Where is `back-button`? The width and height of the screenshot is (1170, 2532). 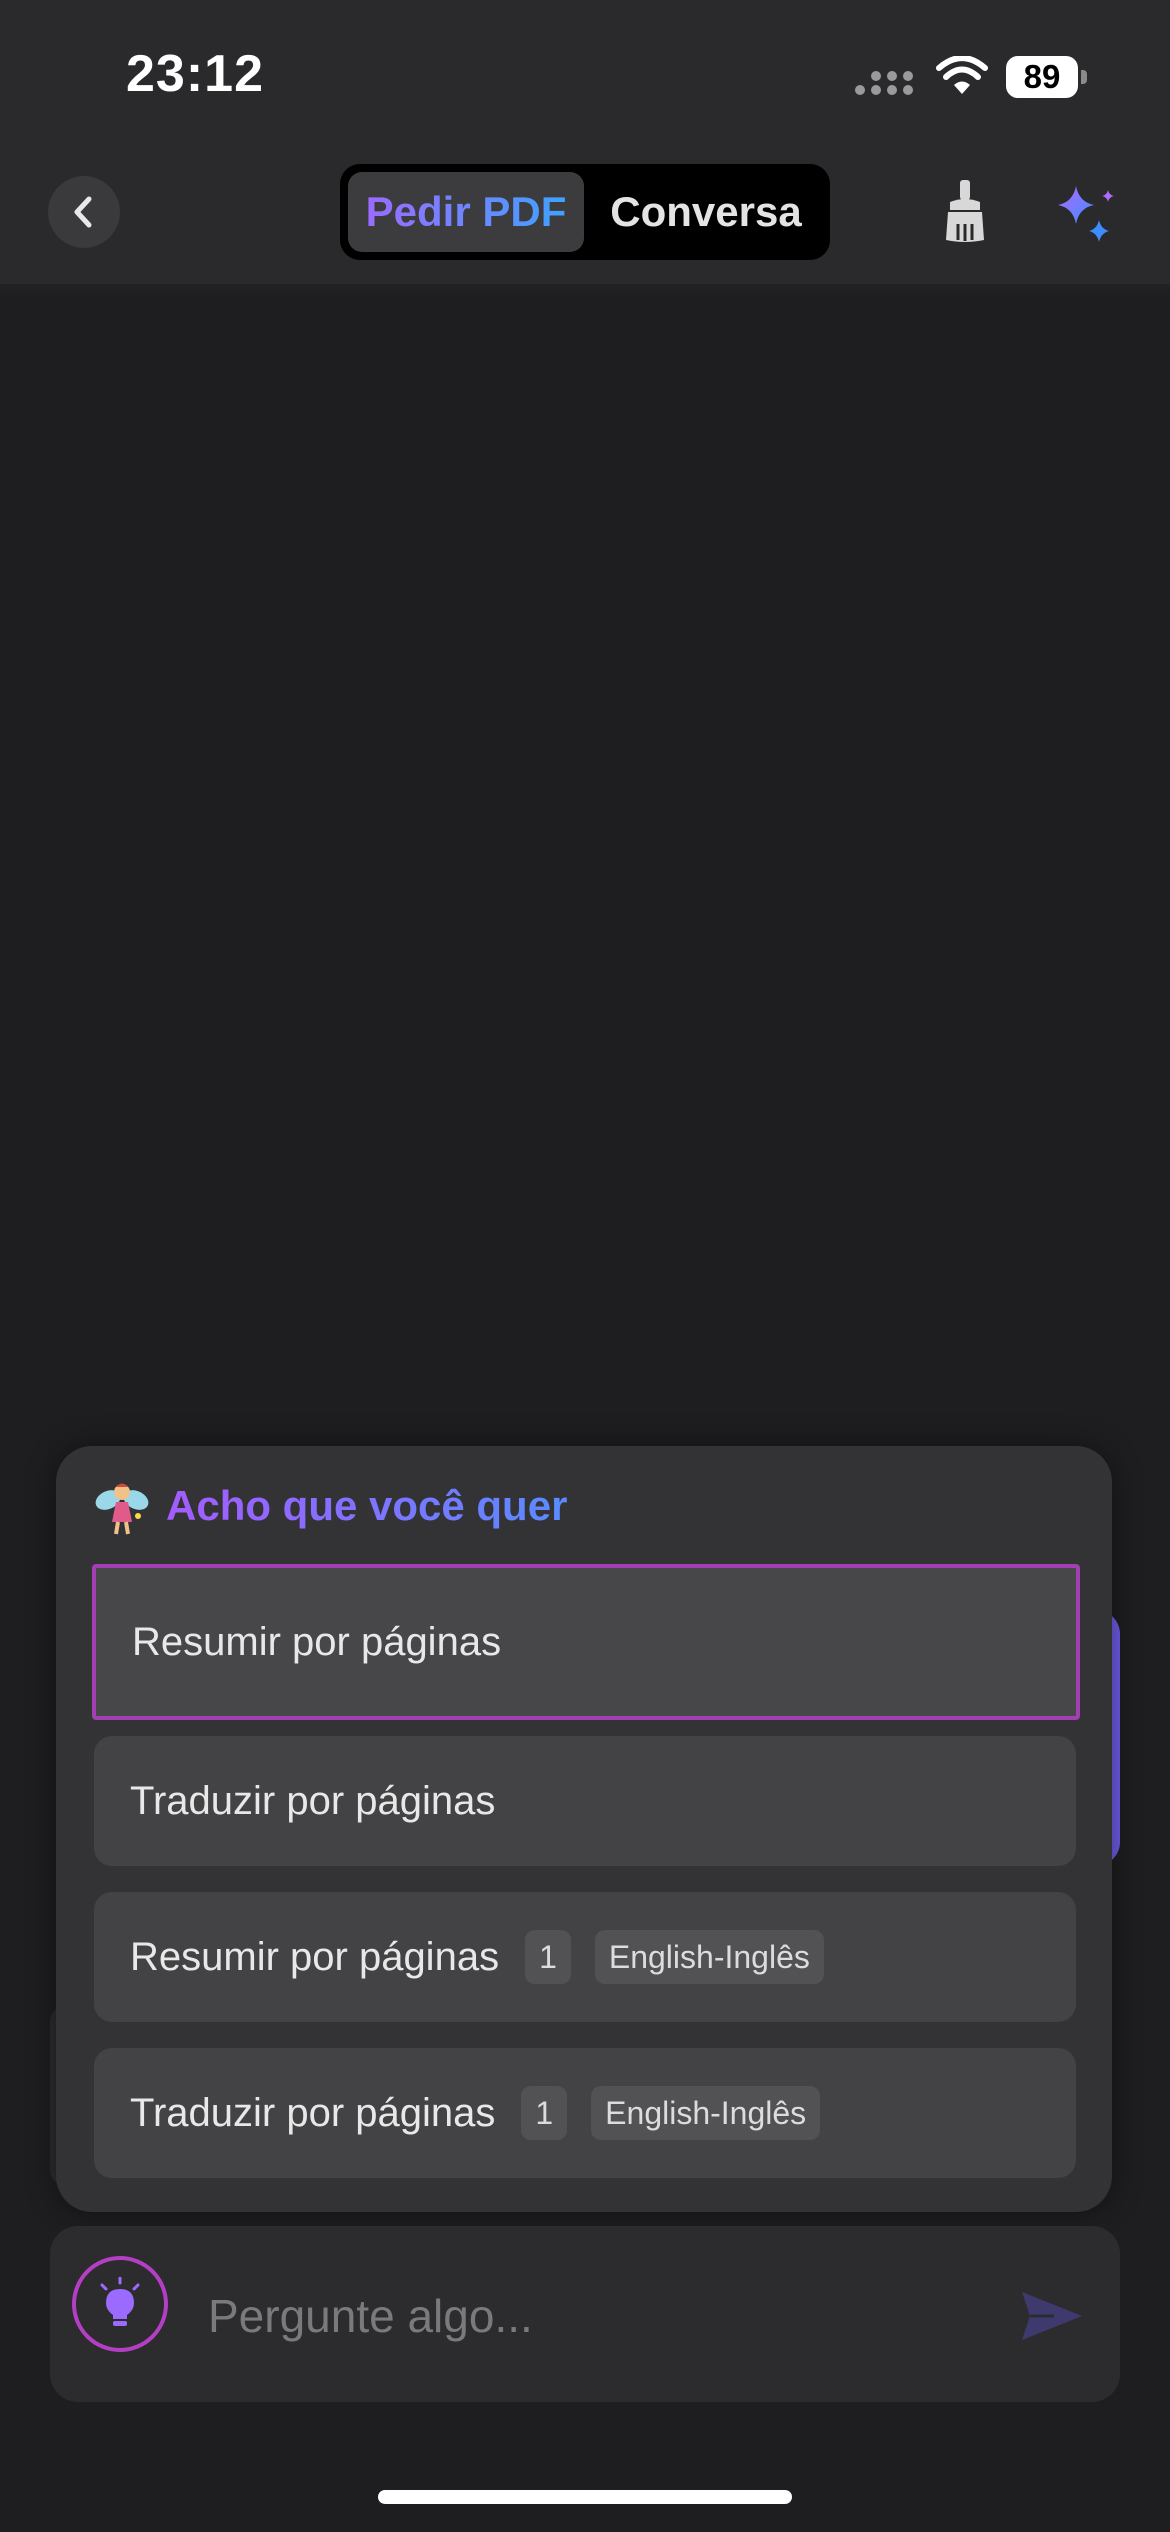
back-button is located at coordinates (84, 212).